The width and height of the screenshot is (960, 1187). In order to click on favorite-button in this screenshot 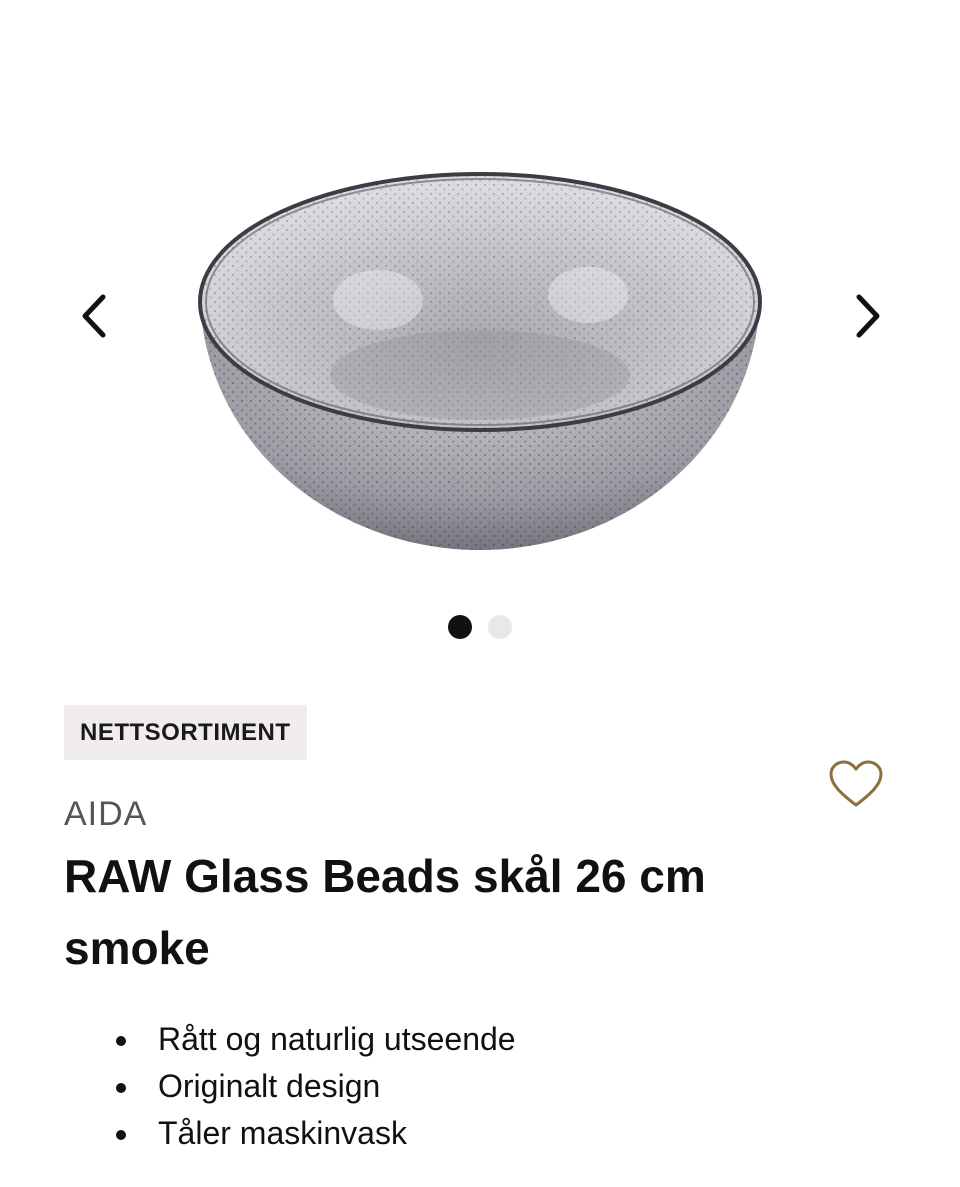, I will do `click(856, 784)`.